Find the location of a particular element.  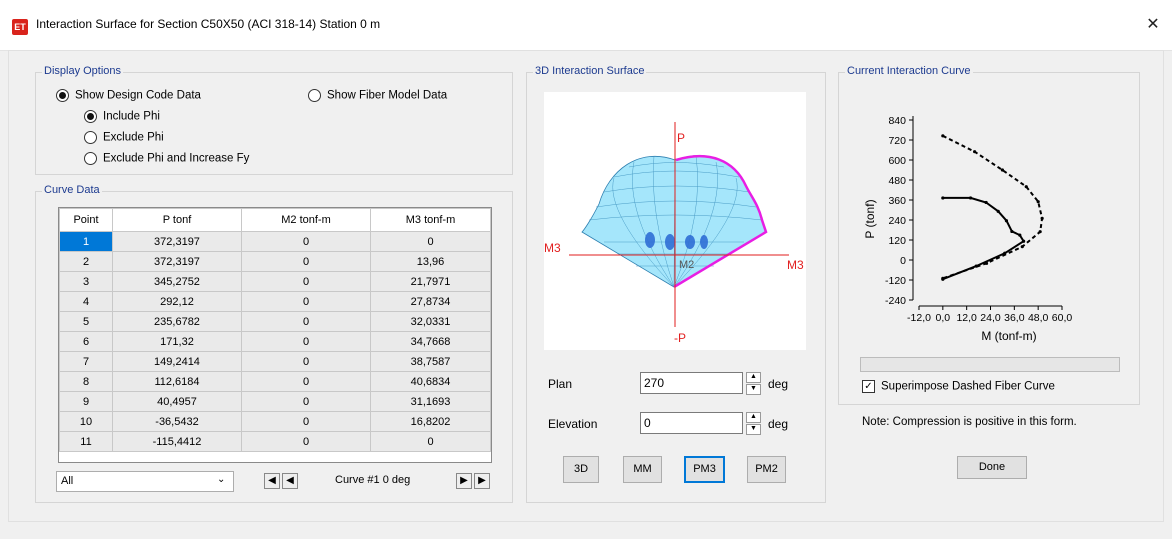

plan-up-icon: ▲ is located at coordinates (753, 377).